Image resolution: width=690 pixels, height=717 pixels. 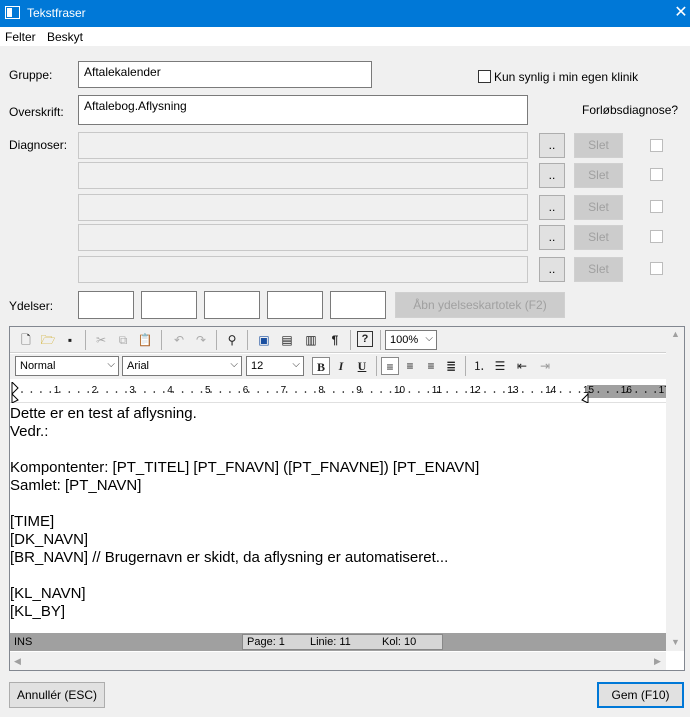 I want to click on diagnose-browse-button-2: .., so click(x=552, y=175).